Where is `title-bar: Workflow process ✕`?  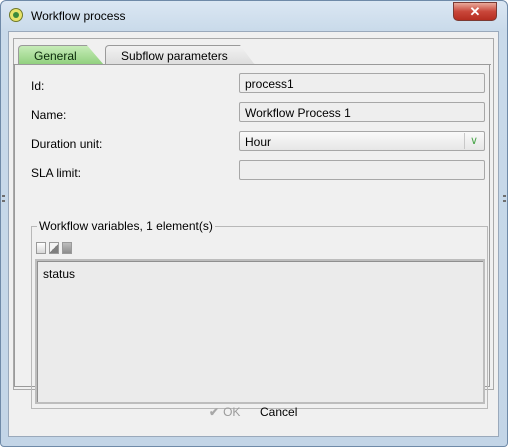
title-bar: Workflow process ✕ is located at coordinates (254, 16).